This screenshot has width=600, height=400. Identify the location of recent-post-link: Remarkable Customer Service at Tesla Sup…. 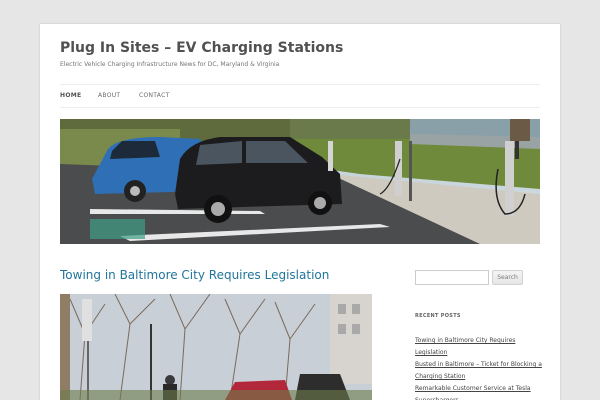
(473, 392).